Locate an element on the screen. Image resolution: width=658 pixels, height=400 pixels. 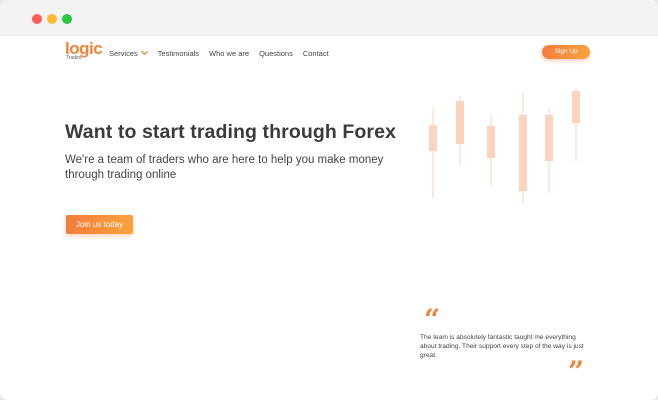
nav-item-label: Questions is located at coordinates (276, 53).